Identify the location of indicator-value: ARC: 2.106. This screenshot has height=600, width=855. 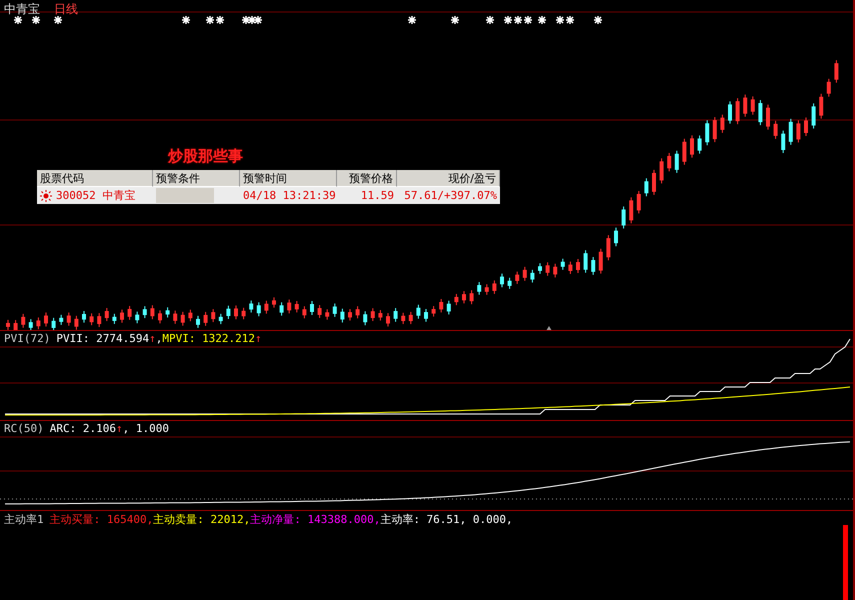
(83, 428).